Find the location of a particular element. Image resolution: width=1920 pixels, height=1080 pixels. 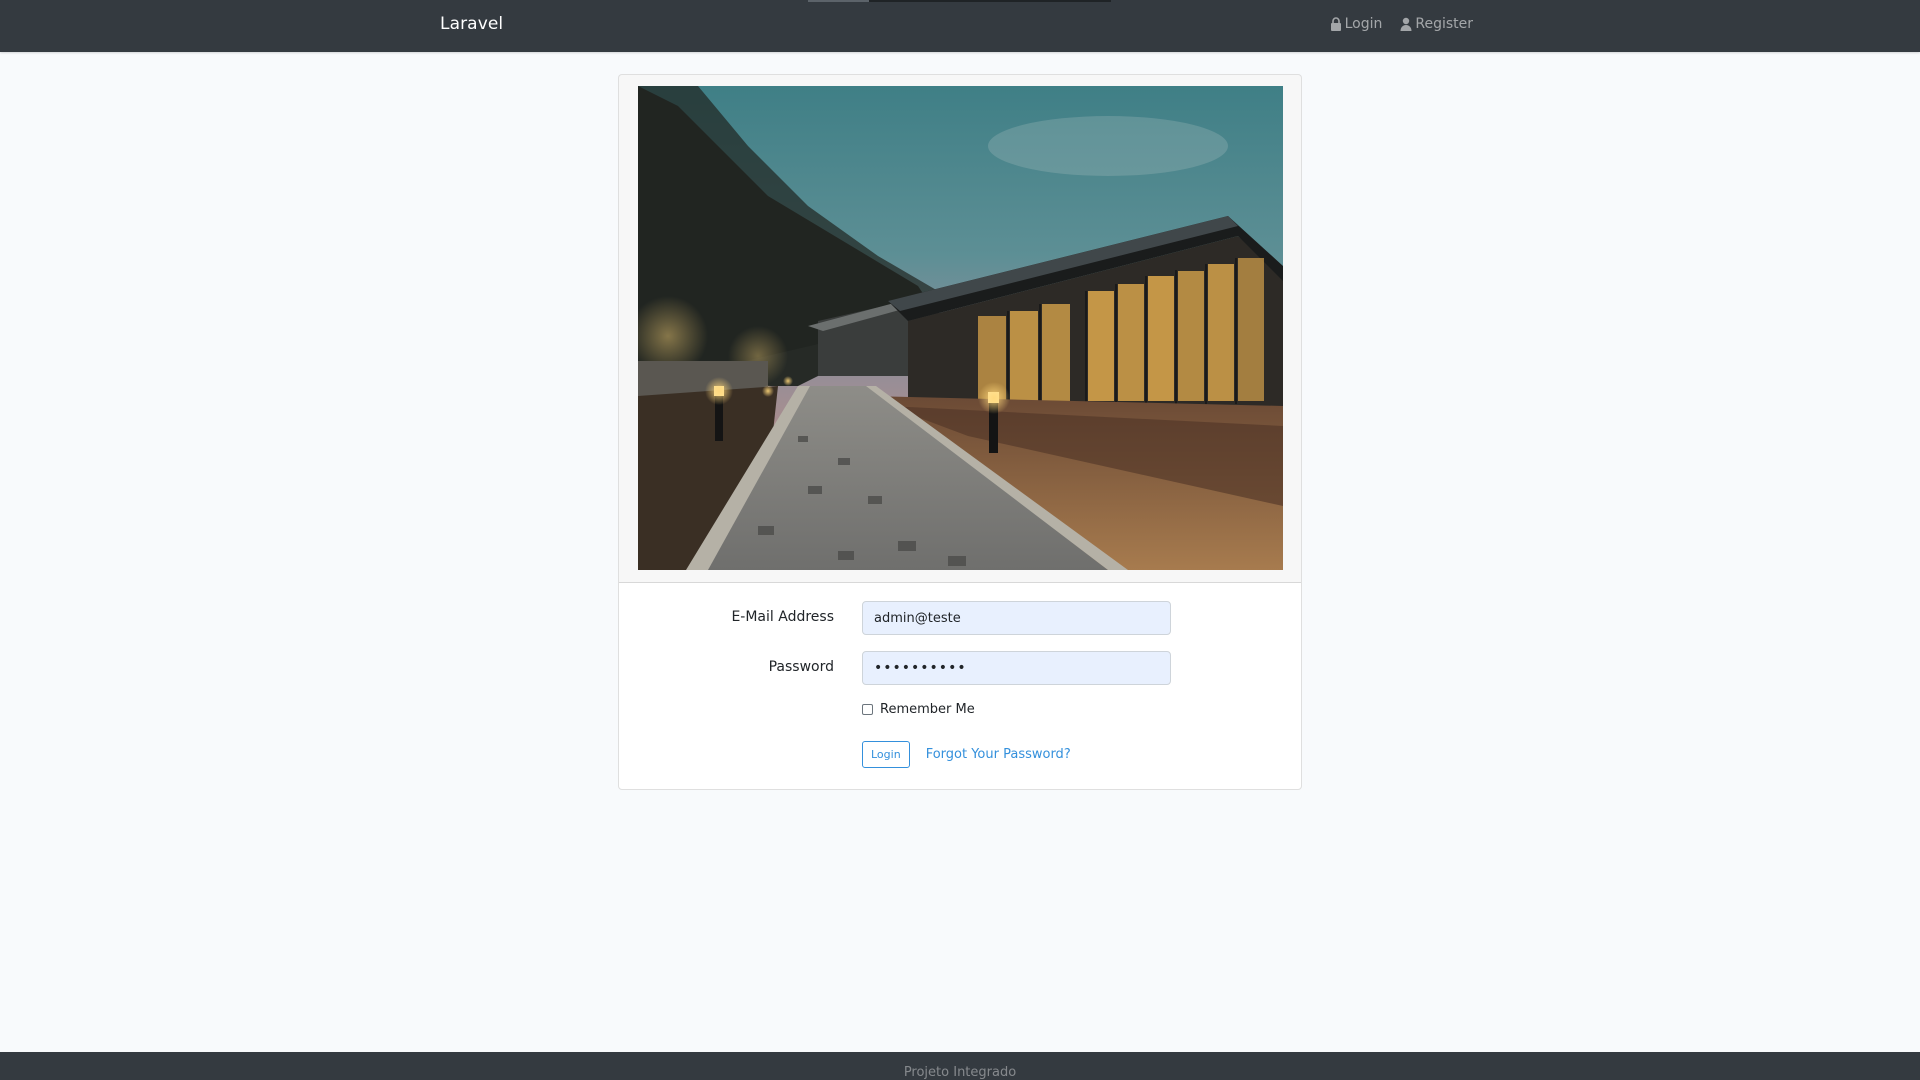

password-row: Password is located at coordinates (960, 668).